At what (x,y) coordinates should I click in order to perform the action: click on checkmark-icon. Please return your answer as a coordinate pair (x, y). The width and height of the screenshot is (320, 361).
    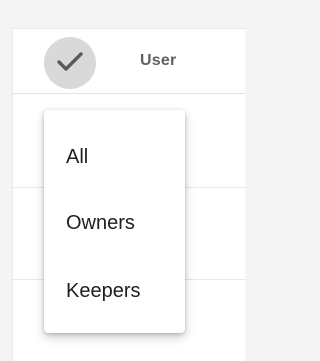
    Looking at the image, I should click on (70, 61).